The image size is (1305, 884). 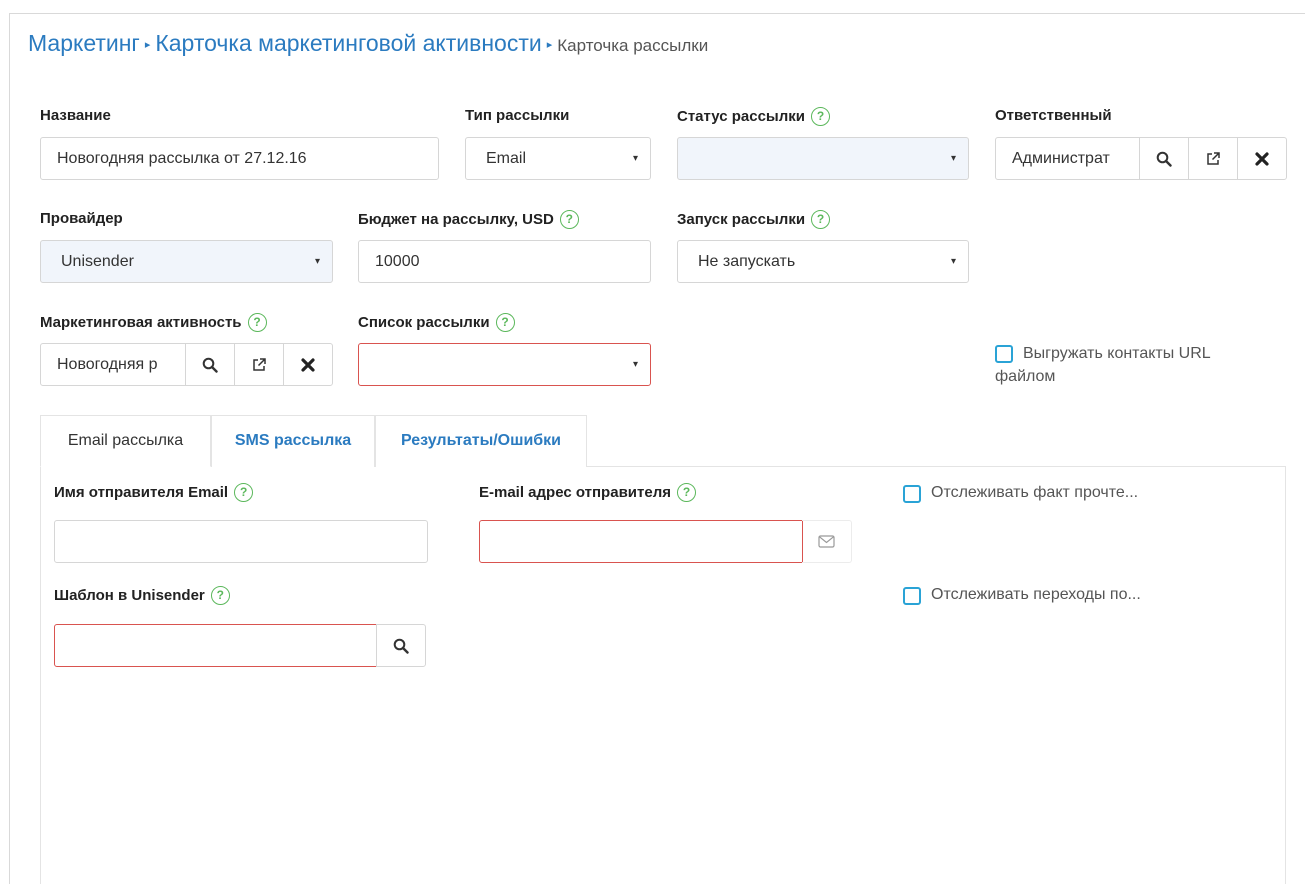 I want to click on mailing-type-label: Тип рассылки, so click(x=517, y=115).